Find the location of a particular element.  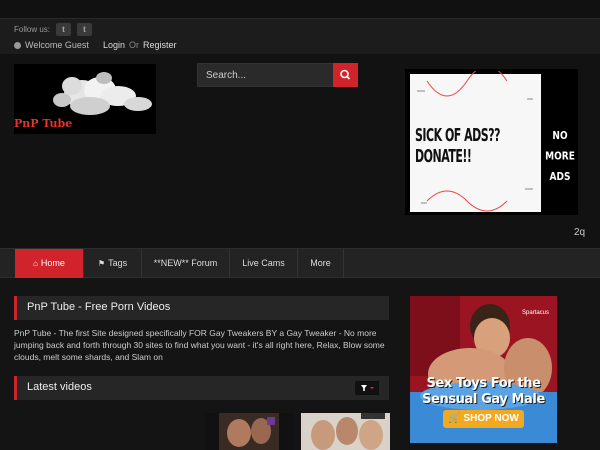

latest-videos-header: Latest videos is located at coordinates (201, 388).